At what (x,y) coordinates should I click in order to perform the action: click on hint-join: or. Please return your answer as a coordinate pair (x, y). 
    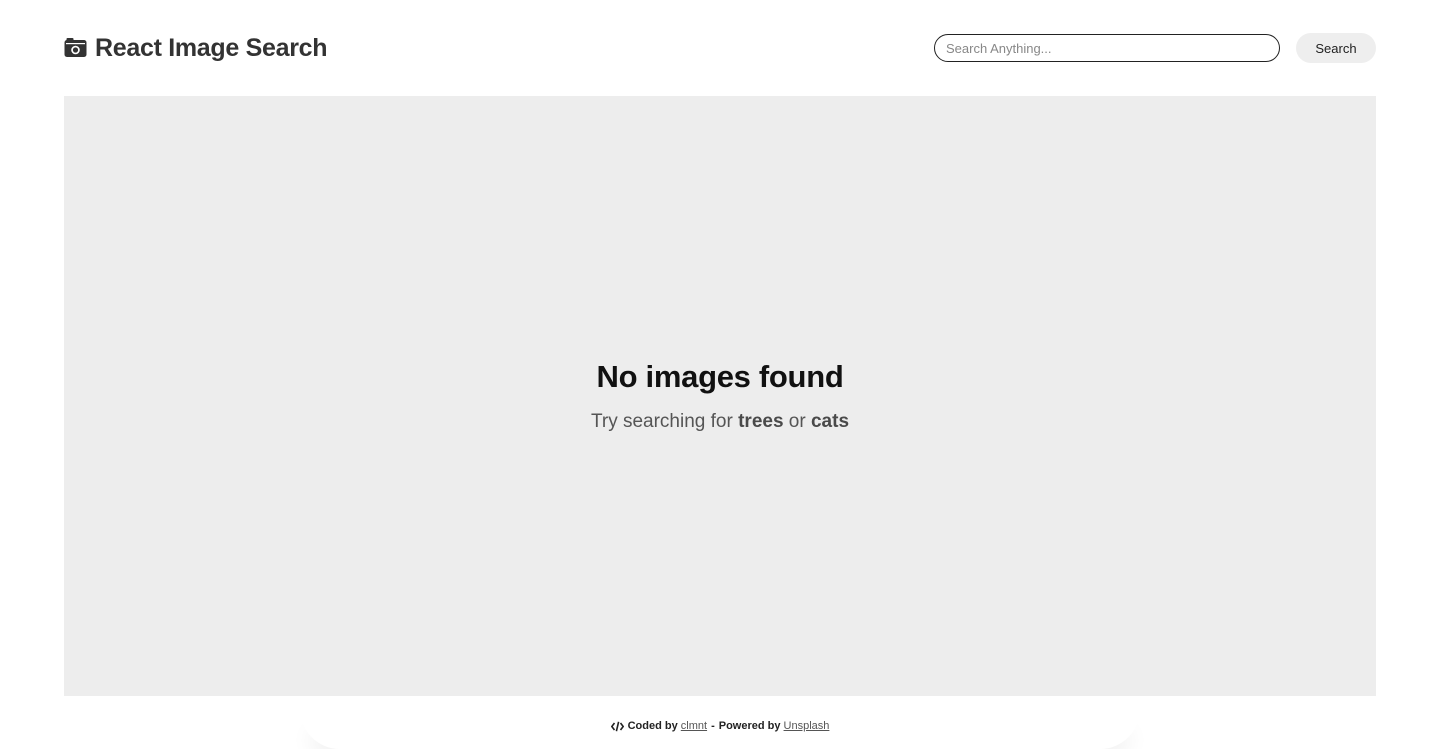
    Looking at the image, I should click on (797, 421).